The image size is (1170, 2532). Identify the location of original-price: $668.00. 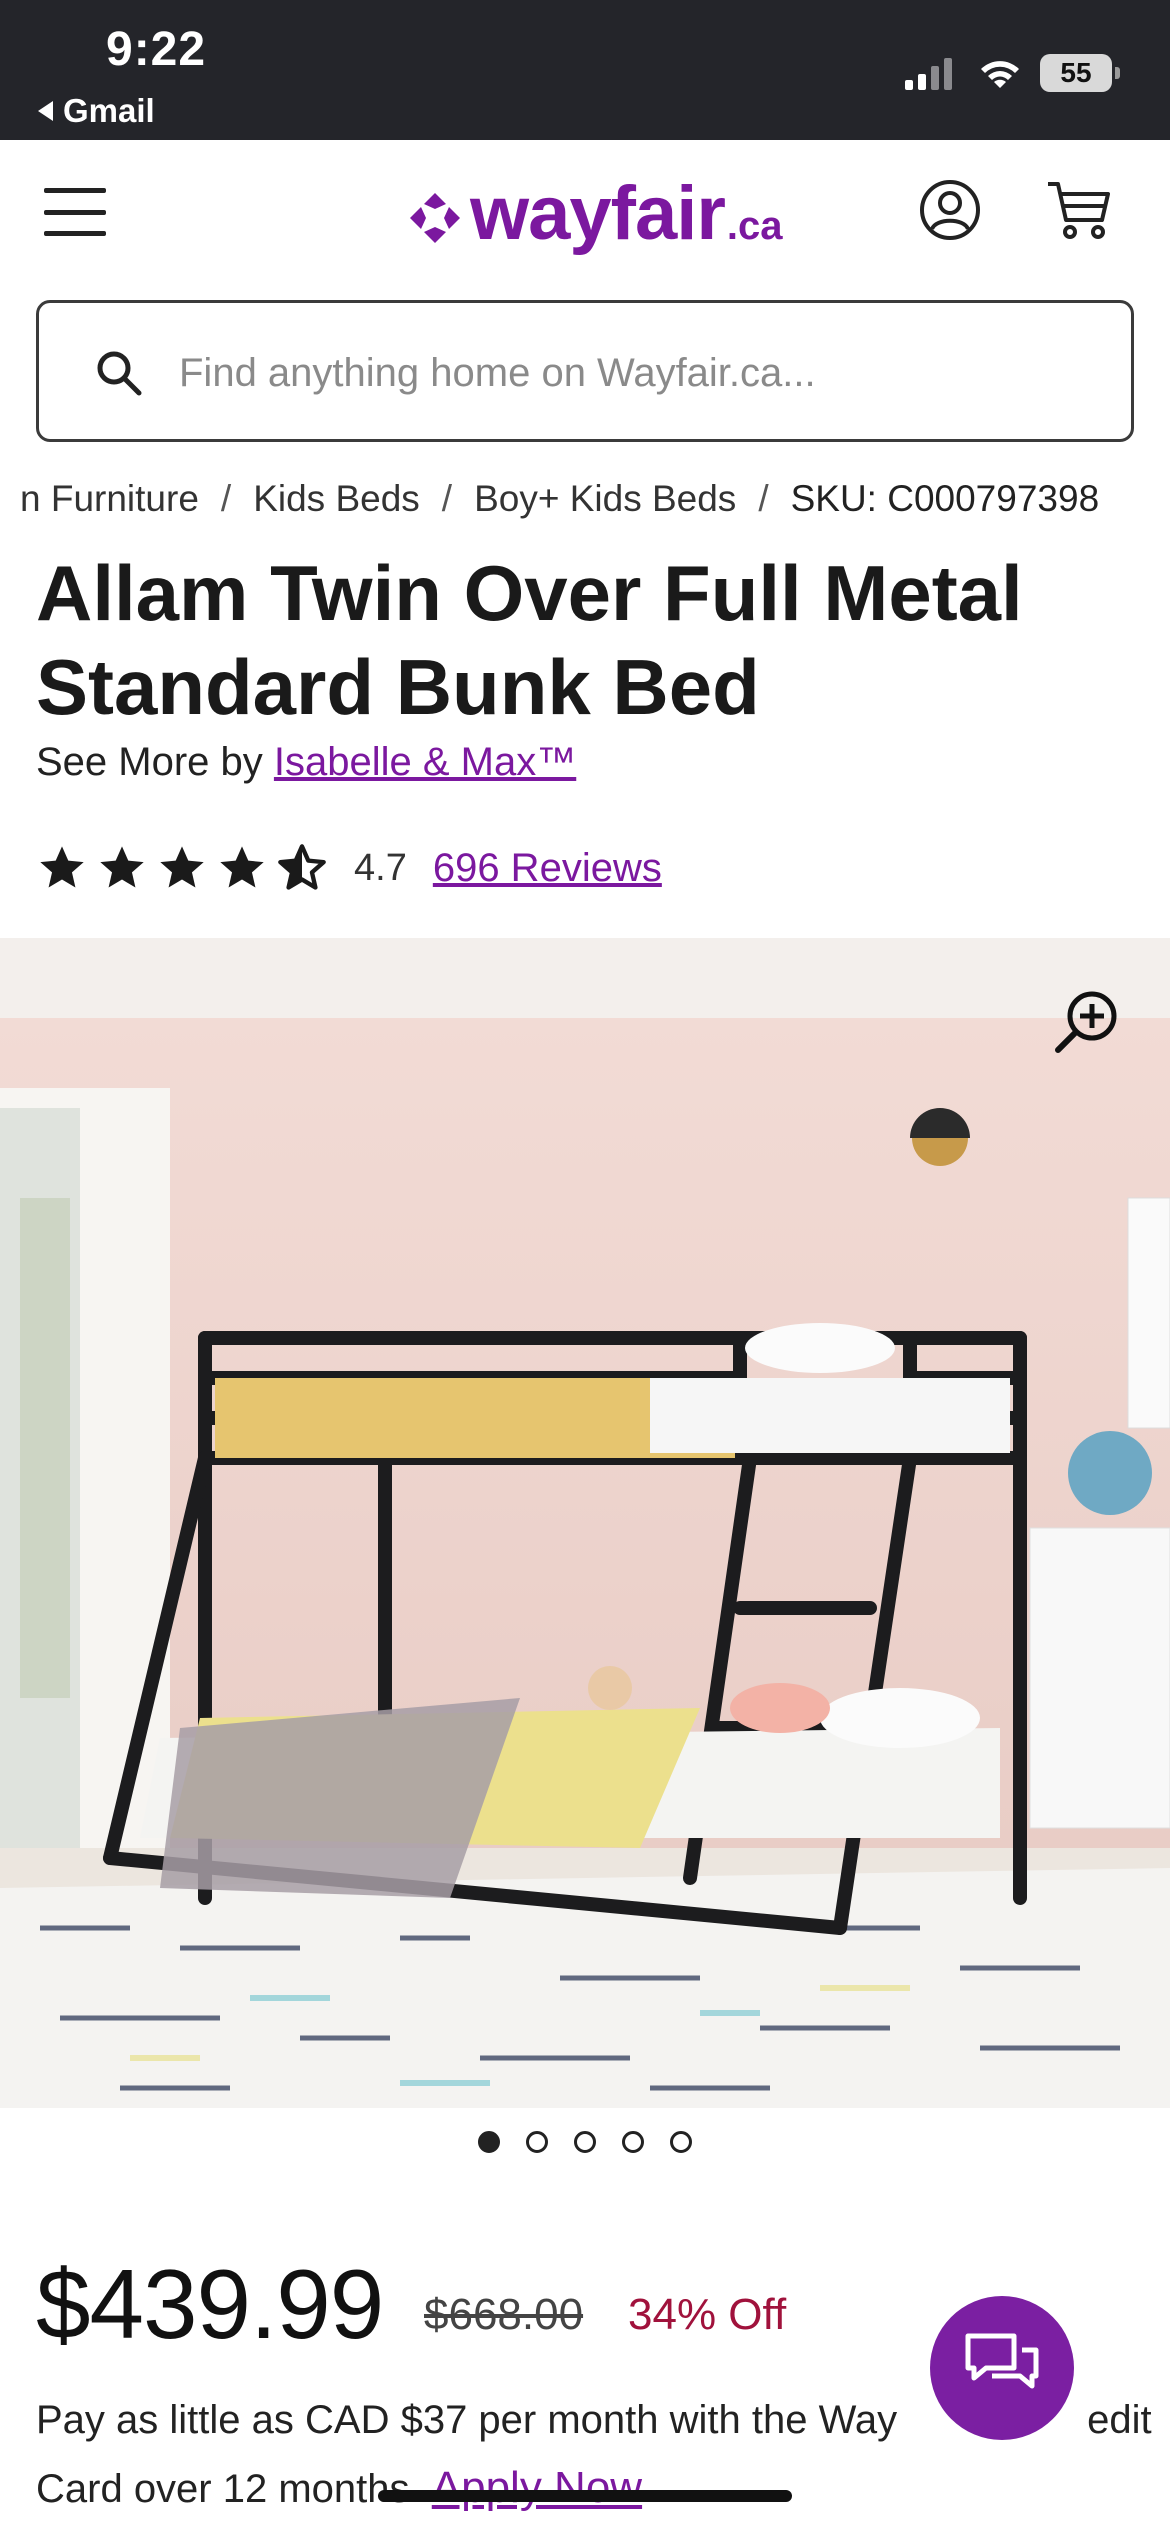
(504, 2314).